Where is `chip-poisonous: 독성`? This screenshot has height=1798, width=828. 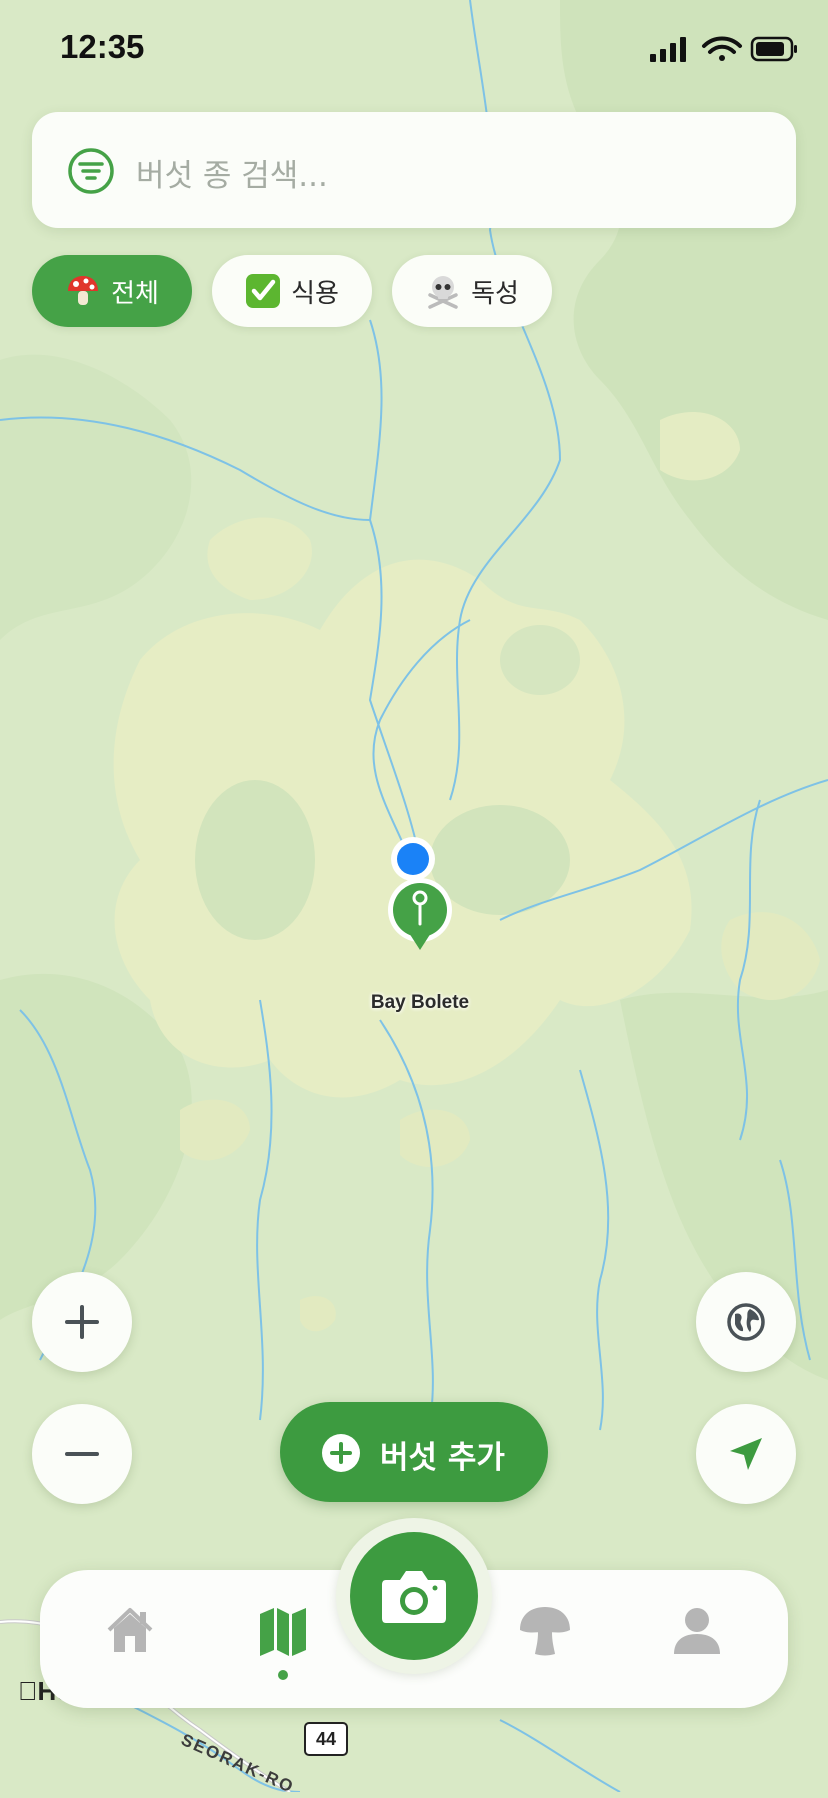 chip-poisonous: 독성 is located at coordinates (472, 291).